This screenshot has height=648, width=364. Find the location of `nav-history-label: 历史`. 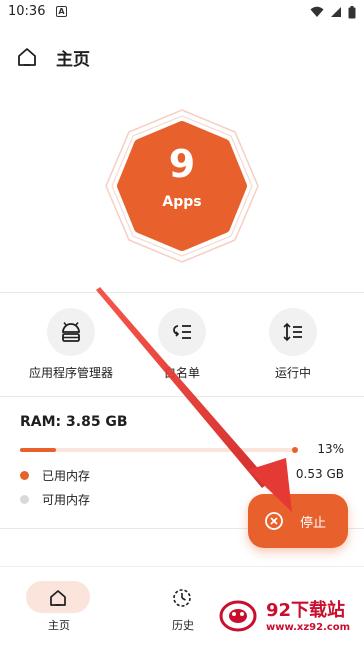

nav-history-label: 历史 is located at coordinates (183, 625).